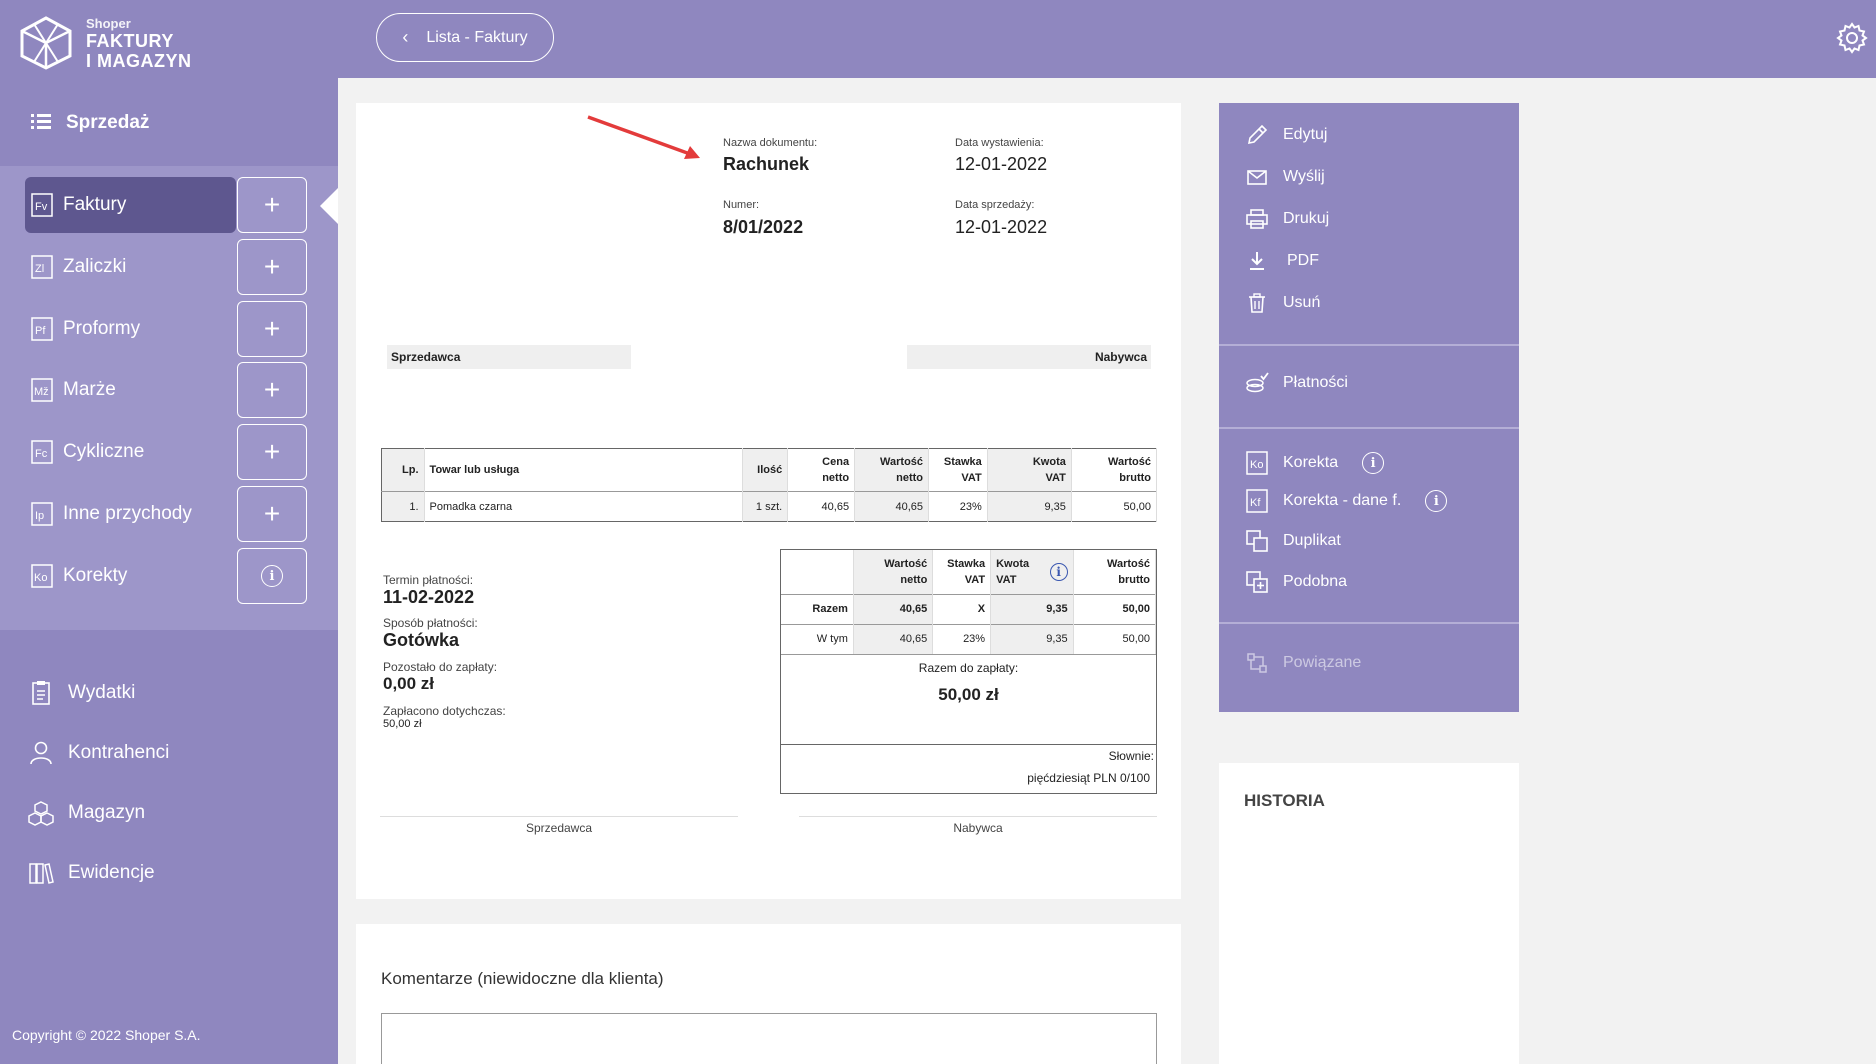 Image resolution: width=1876 pixels, height=1064 pixels. Describe the element at coordinates (1315, 463) in the screenshot. I see `correction-button: Ko Korekta i` at that location.